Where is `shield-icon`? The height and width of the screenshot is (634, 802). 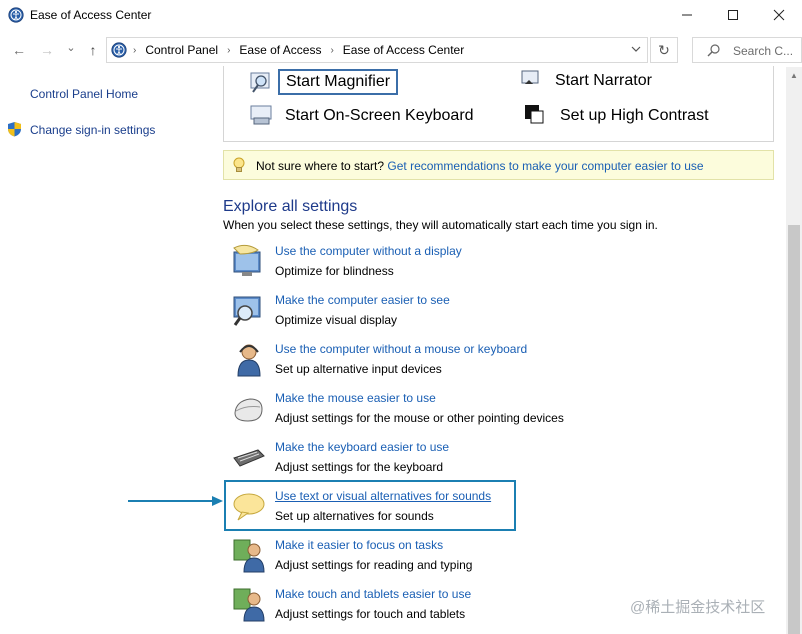 shield-icon is located at coordinates (14, 129).